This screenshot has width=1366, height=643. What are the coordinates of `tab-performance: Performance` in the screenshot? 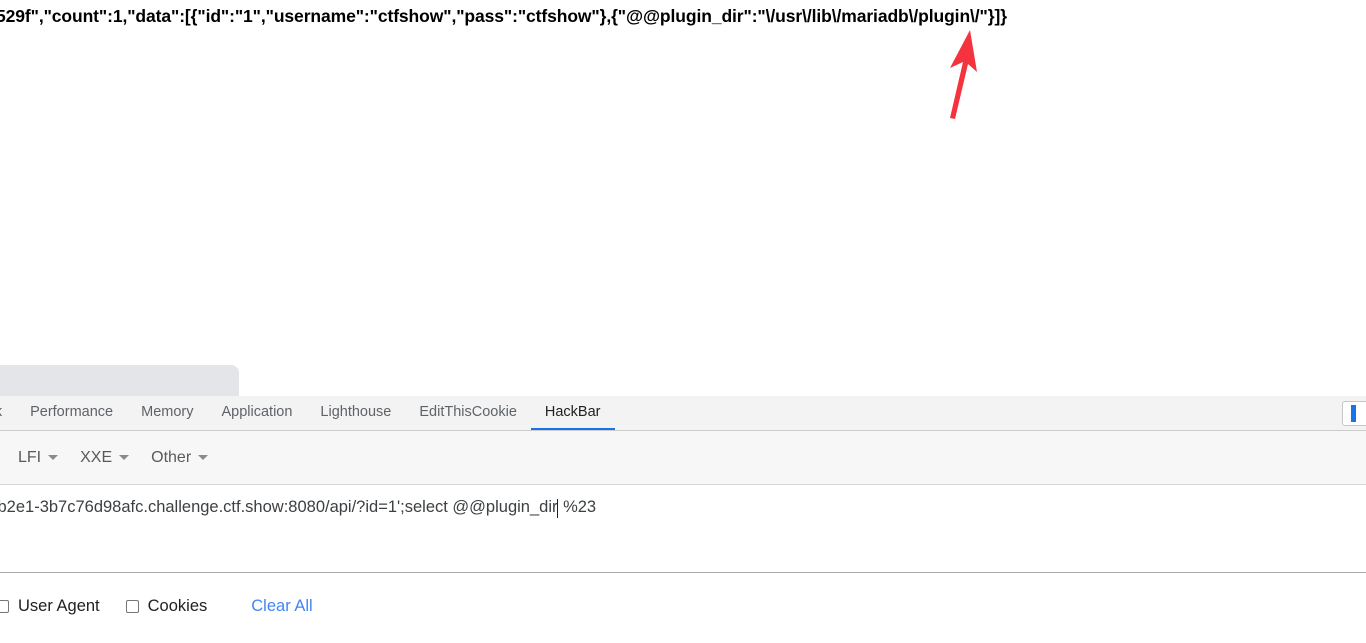 It's located at (71, 413).